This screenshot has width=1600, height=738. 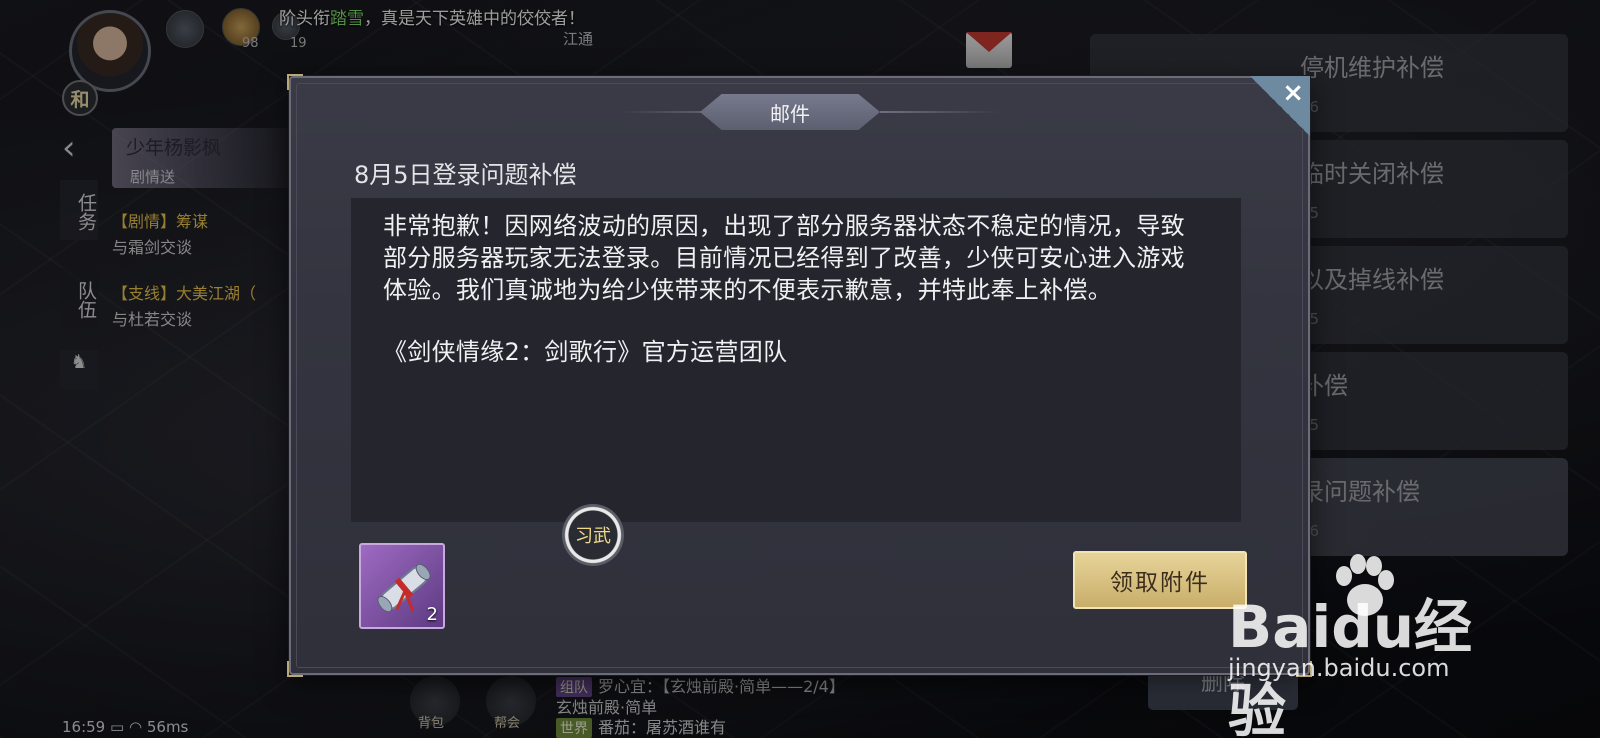 I want to click on skill-badge: 习武, so click(x=593, y=535).